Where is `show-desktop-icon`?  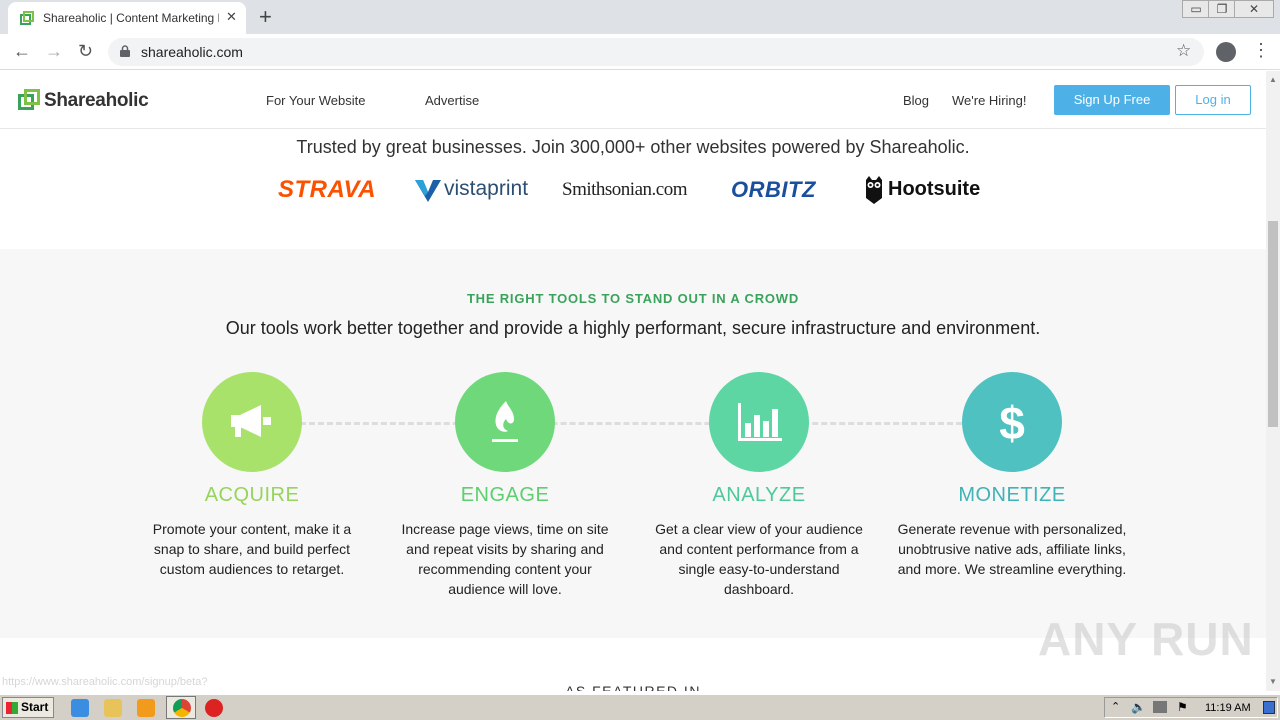
show-desktop-icon is located at coordinates (1269, 707).